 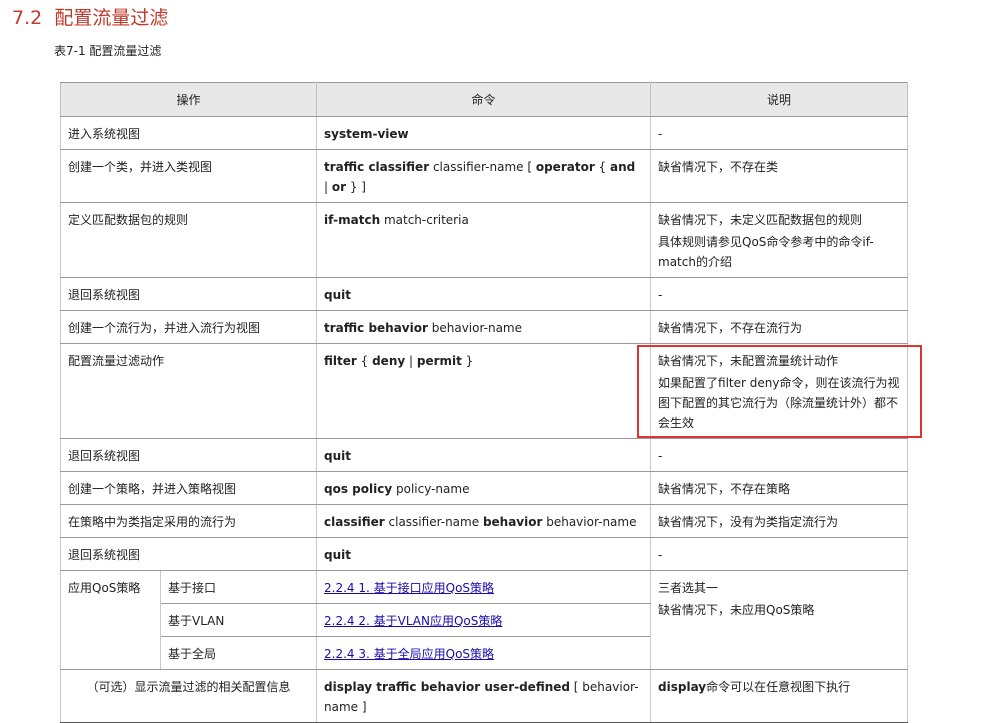 I want to click on description-line: 具体规则请参见QoS命令参考中的命令if-match的介绍, so click(x=766, y=252).